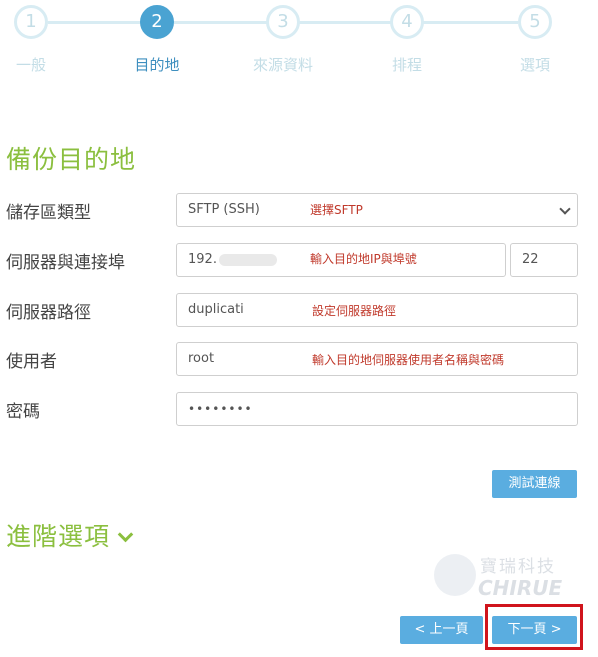 This screenshot has height=657, width=598. Describe the element at coordinates (299, 40) in the screenshot. I see `wizard-stepper: 1 2 3 4 5 一般 目的地 來源資料 排程 選項` at that location.